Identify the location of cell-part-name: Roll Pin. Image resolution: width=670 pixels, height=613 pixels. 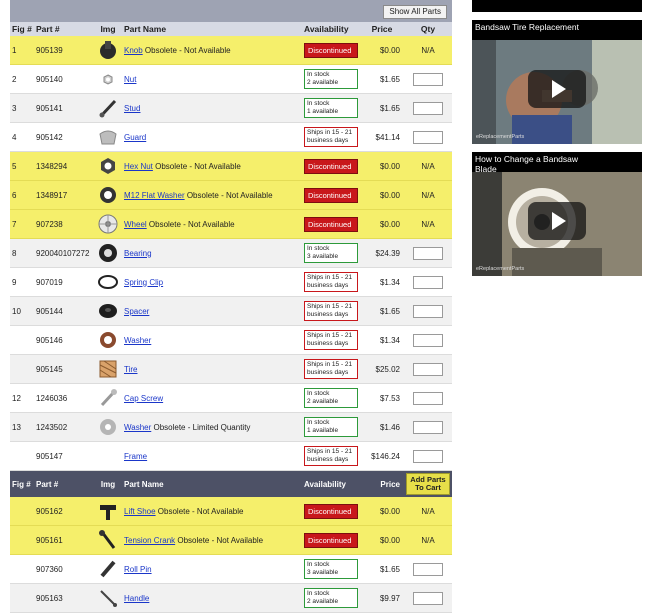
(212, 569).